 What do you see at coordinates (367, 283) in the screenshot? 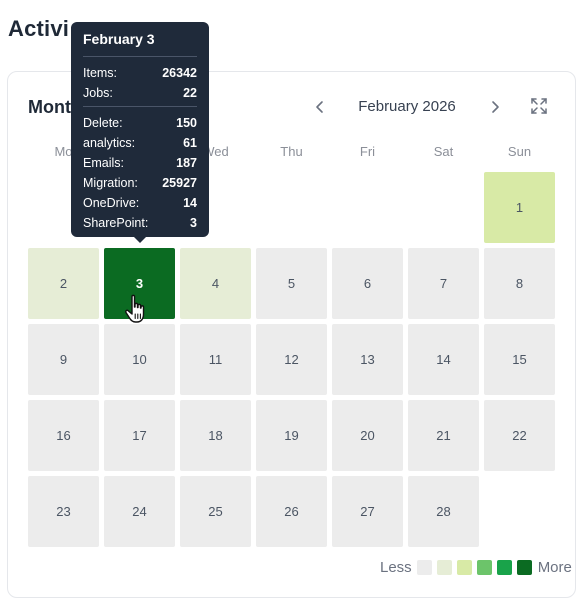
I see `day-cell-6: 6` at bounding box center [367, 283].